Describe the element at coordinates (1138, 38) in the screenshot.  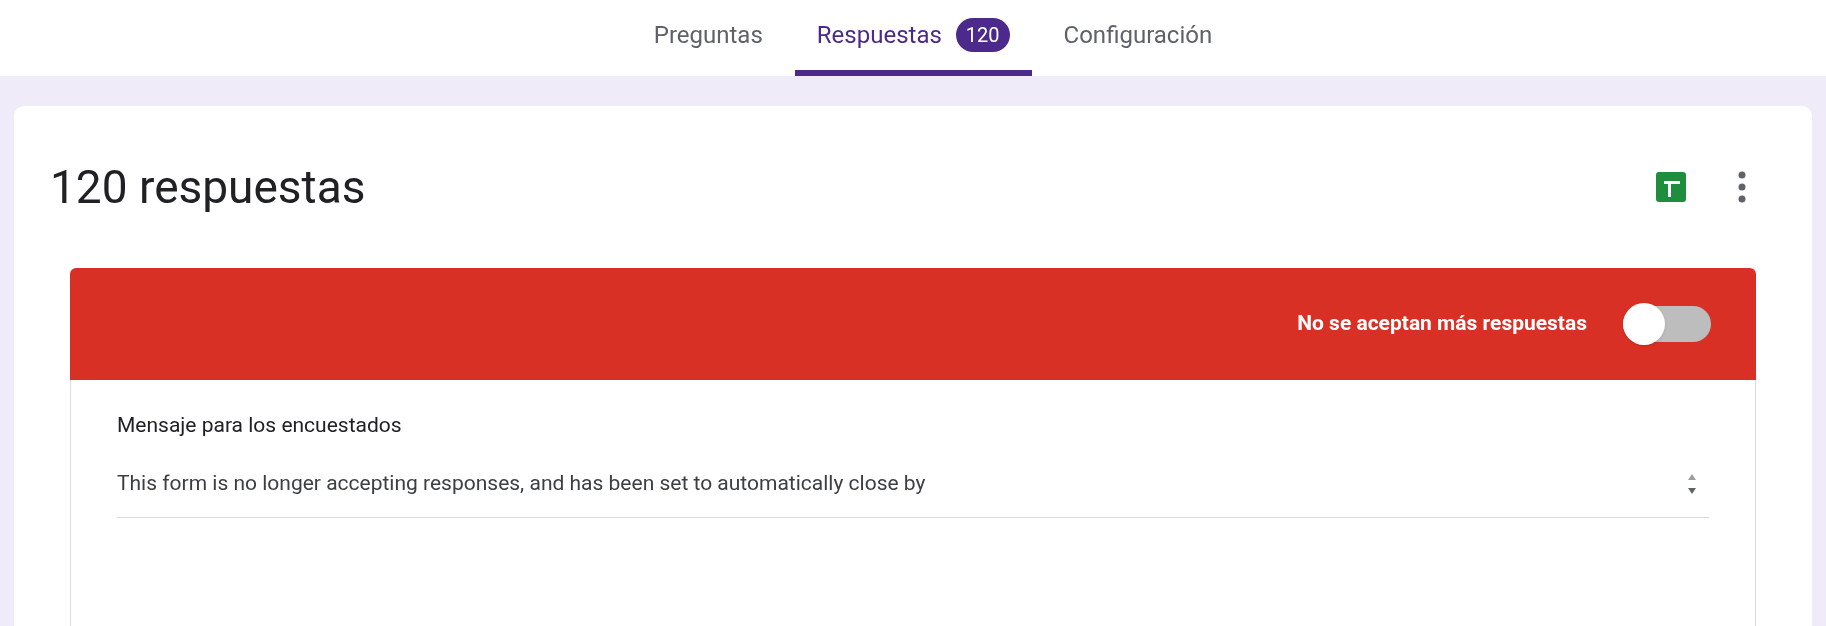
I see `tab: Configuración` at that location.